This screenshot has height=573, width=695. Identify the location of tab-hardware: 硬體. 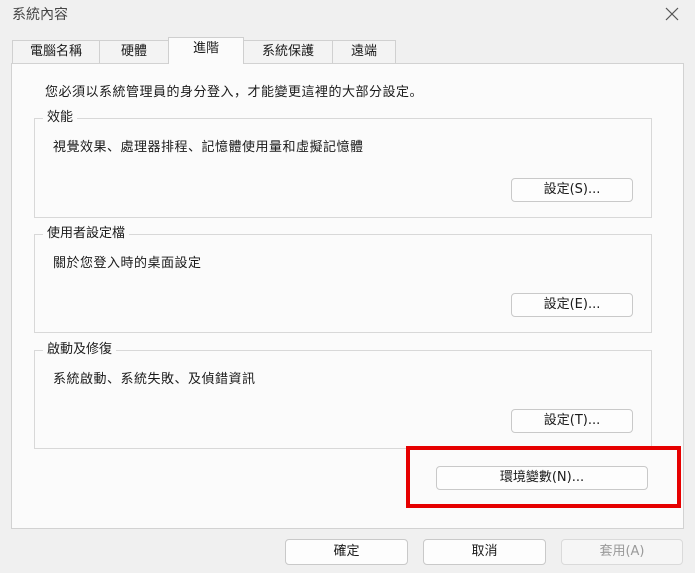
(134, 51).